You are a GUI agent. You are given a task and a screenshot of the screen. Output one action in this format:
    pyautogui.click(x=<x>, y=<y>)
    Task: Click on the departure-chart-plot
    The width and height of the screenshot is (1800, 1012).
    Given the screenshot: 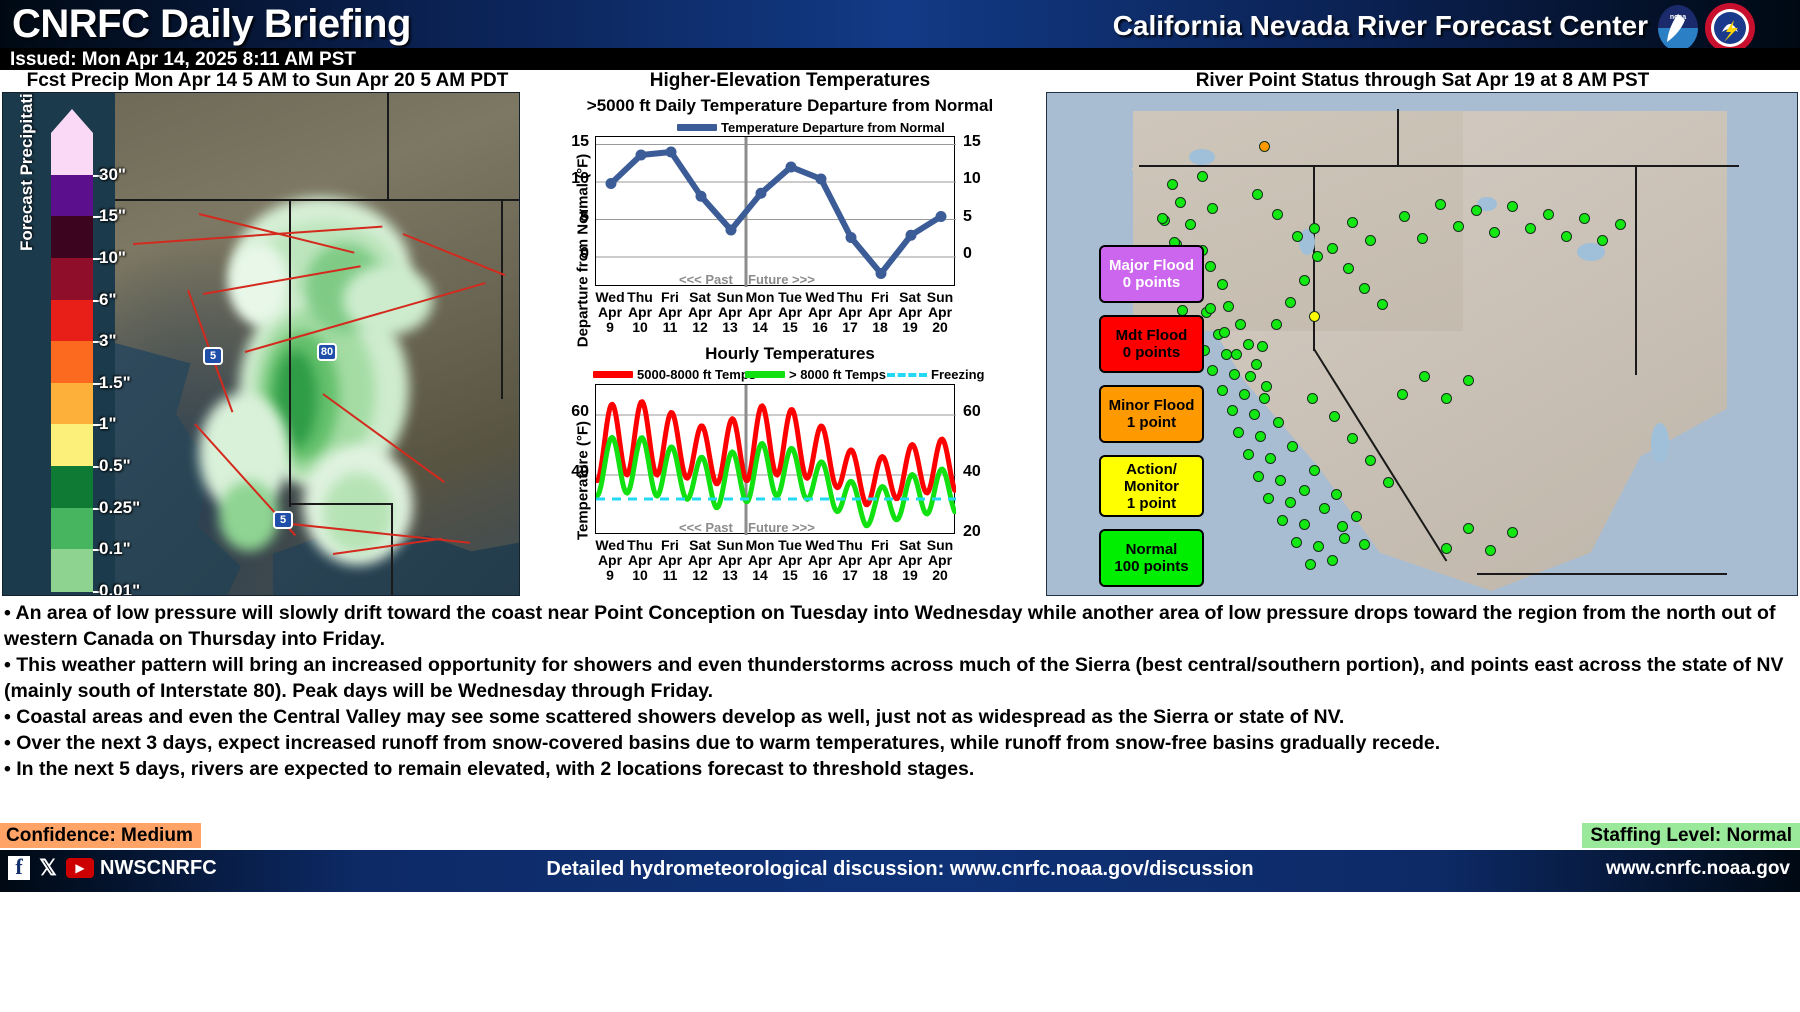 What is the action you would take?
    pyautogui.click(x=775, y=211)
    